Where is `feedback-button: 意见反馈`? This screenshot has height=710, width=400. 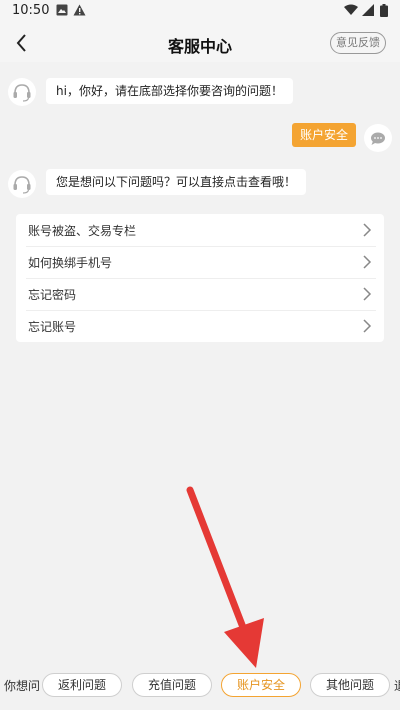 feedback-button: 意见反馈 is located at coordinates (358, 43).